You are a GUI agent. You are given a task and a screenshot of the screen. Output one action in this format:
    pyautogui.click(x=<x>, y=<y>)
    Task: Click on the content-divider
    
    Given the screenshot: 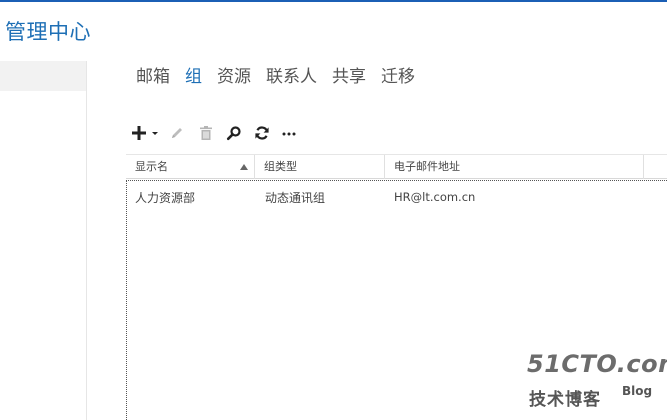 What is the action you would take?
    pyautogui.click(x=86, y=240)
    